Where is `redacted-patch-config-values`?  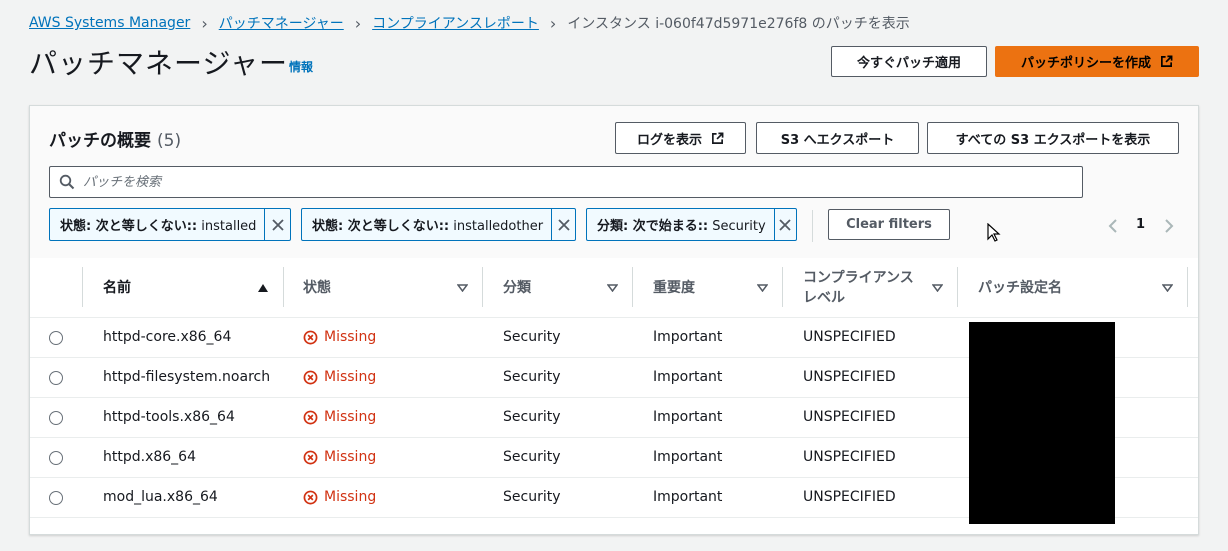 redacted-patch-config-values is located at coordinates (1042, 423).